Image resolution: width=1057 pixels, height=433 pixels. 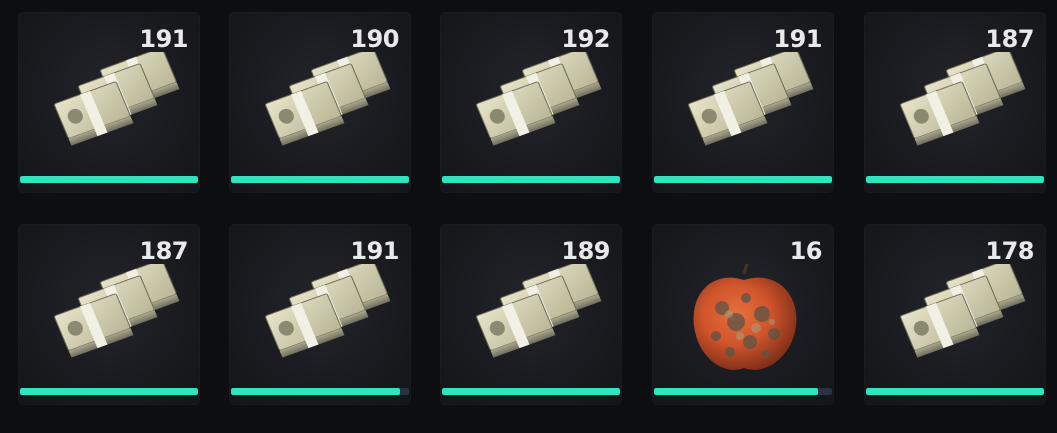 What do you see at coordinates (806, 251) in the screenshot?
I see `item-count: 16` at bounding box center [806, 251].